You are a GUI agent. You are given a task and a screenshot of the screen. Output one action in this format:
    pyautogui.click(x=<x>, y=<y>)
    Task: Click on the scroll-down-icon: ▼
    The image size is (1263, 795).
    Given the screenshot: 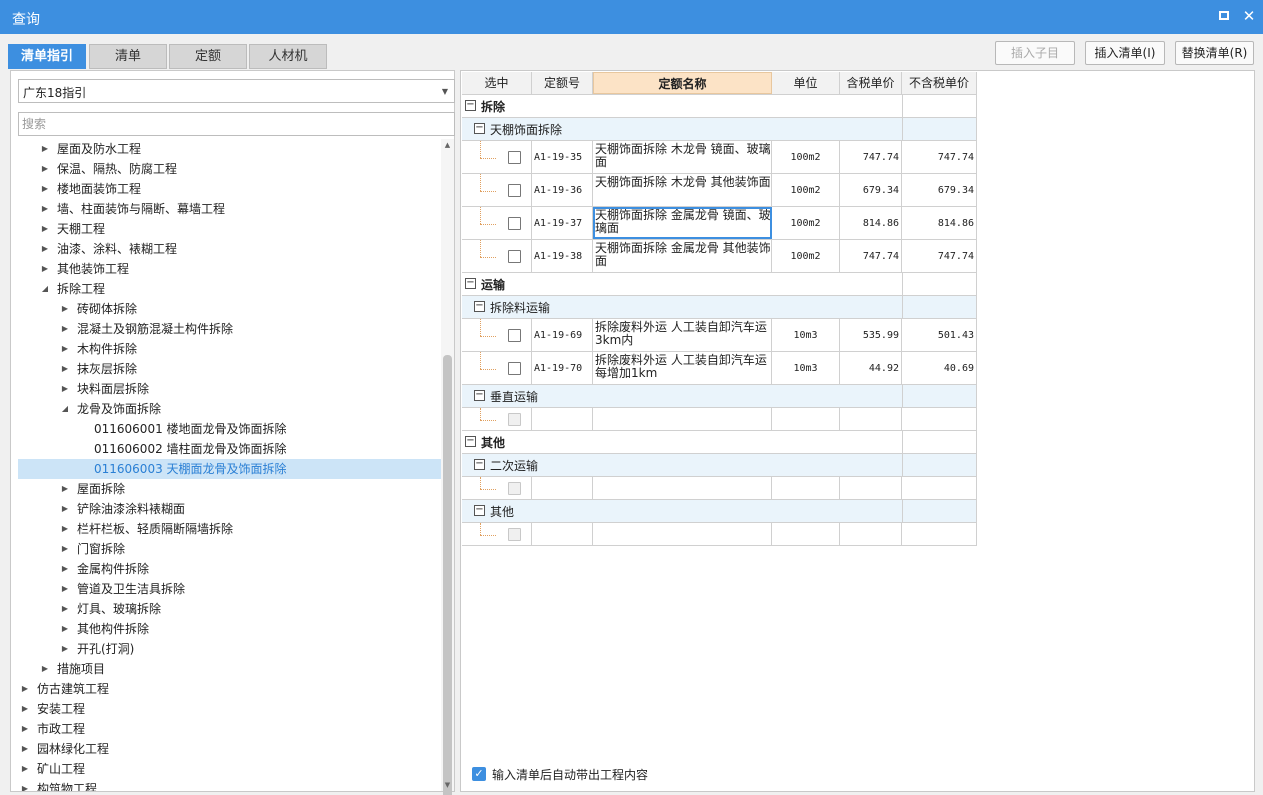 What is the action you would take?
    pyautogui.click(x=447, y=785)
    